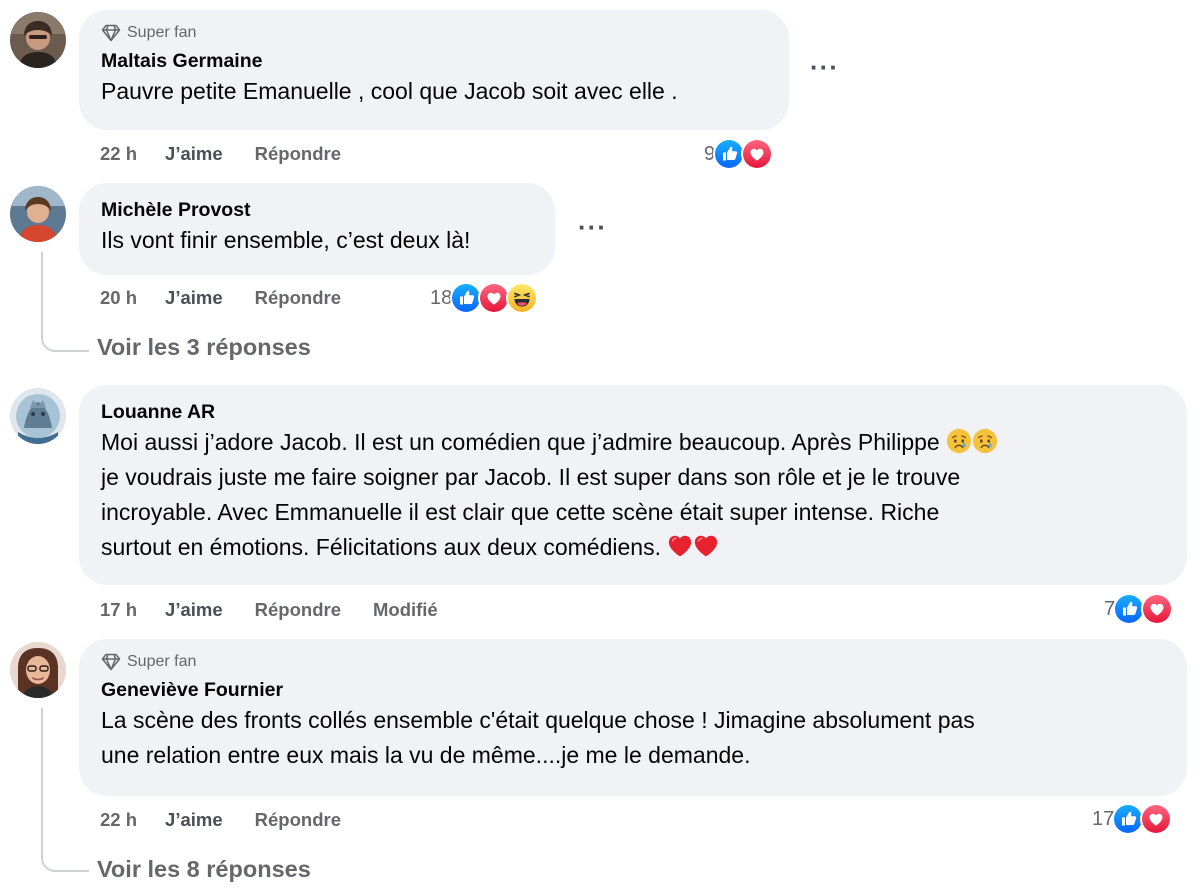 This screenshot has width=1200, height=891. Describe the element at coordinates (405, 610) in the screenshot. I see `edited-label: Modifié` at that location.